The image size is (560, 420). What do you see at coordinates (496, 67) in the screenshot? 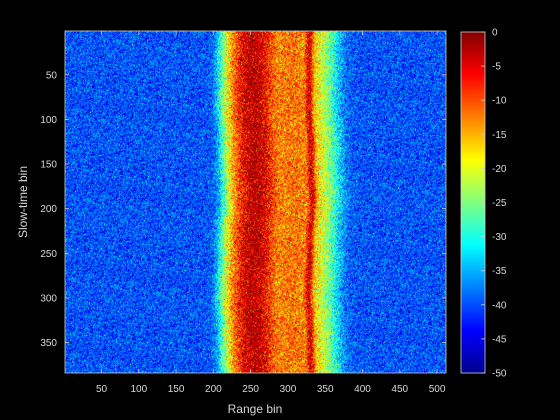
I see `colorbar-tick-label: -5` at bounding box center [496, 67].